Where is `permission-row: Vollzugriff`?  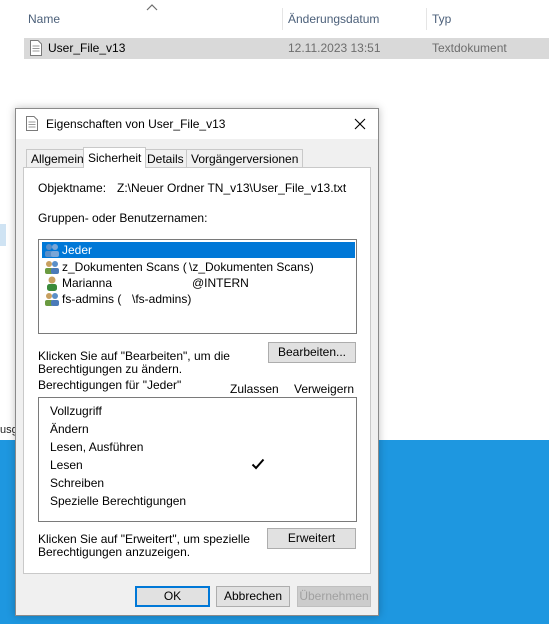 permission-row: Vollzugriff is located at coordinates (200, 412).